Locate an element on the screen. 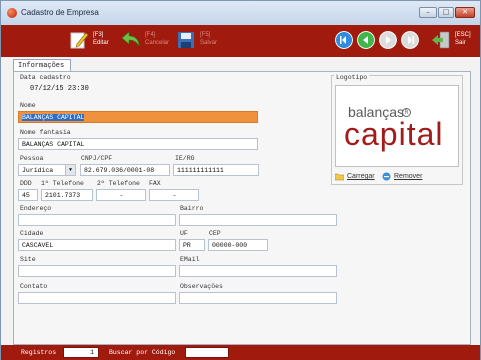 Image resolution: width=481 pixels, height=360 pixels. nav-first-icon is located at coordinates (344, 40).